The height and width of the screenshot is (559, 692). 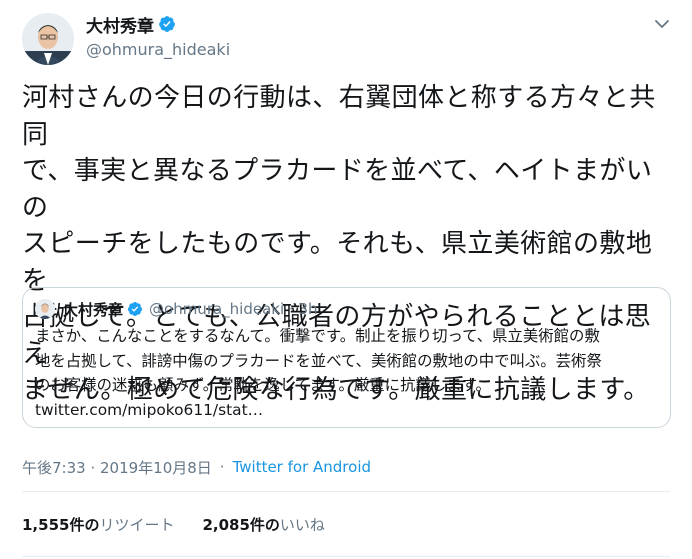 I want to click on author-avatar, so click(x=48, y=39).